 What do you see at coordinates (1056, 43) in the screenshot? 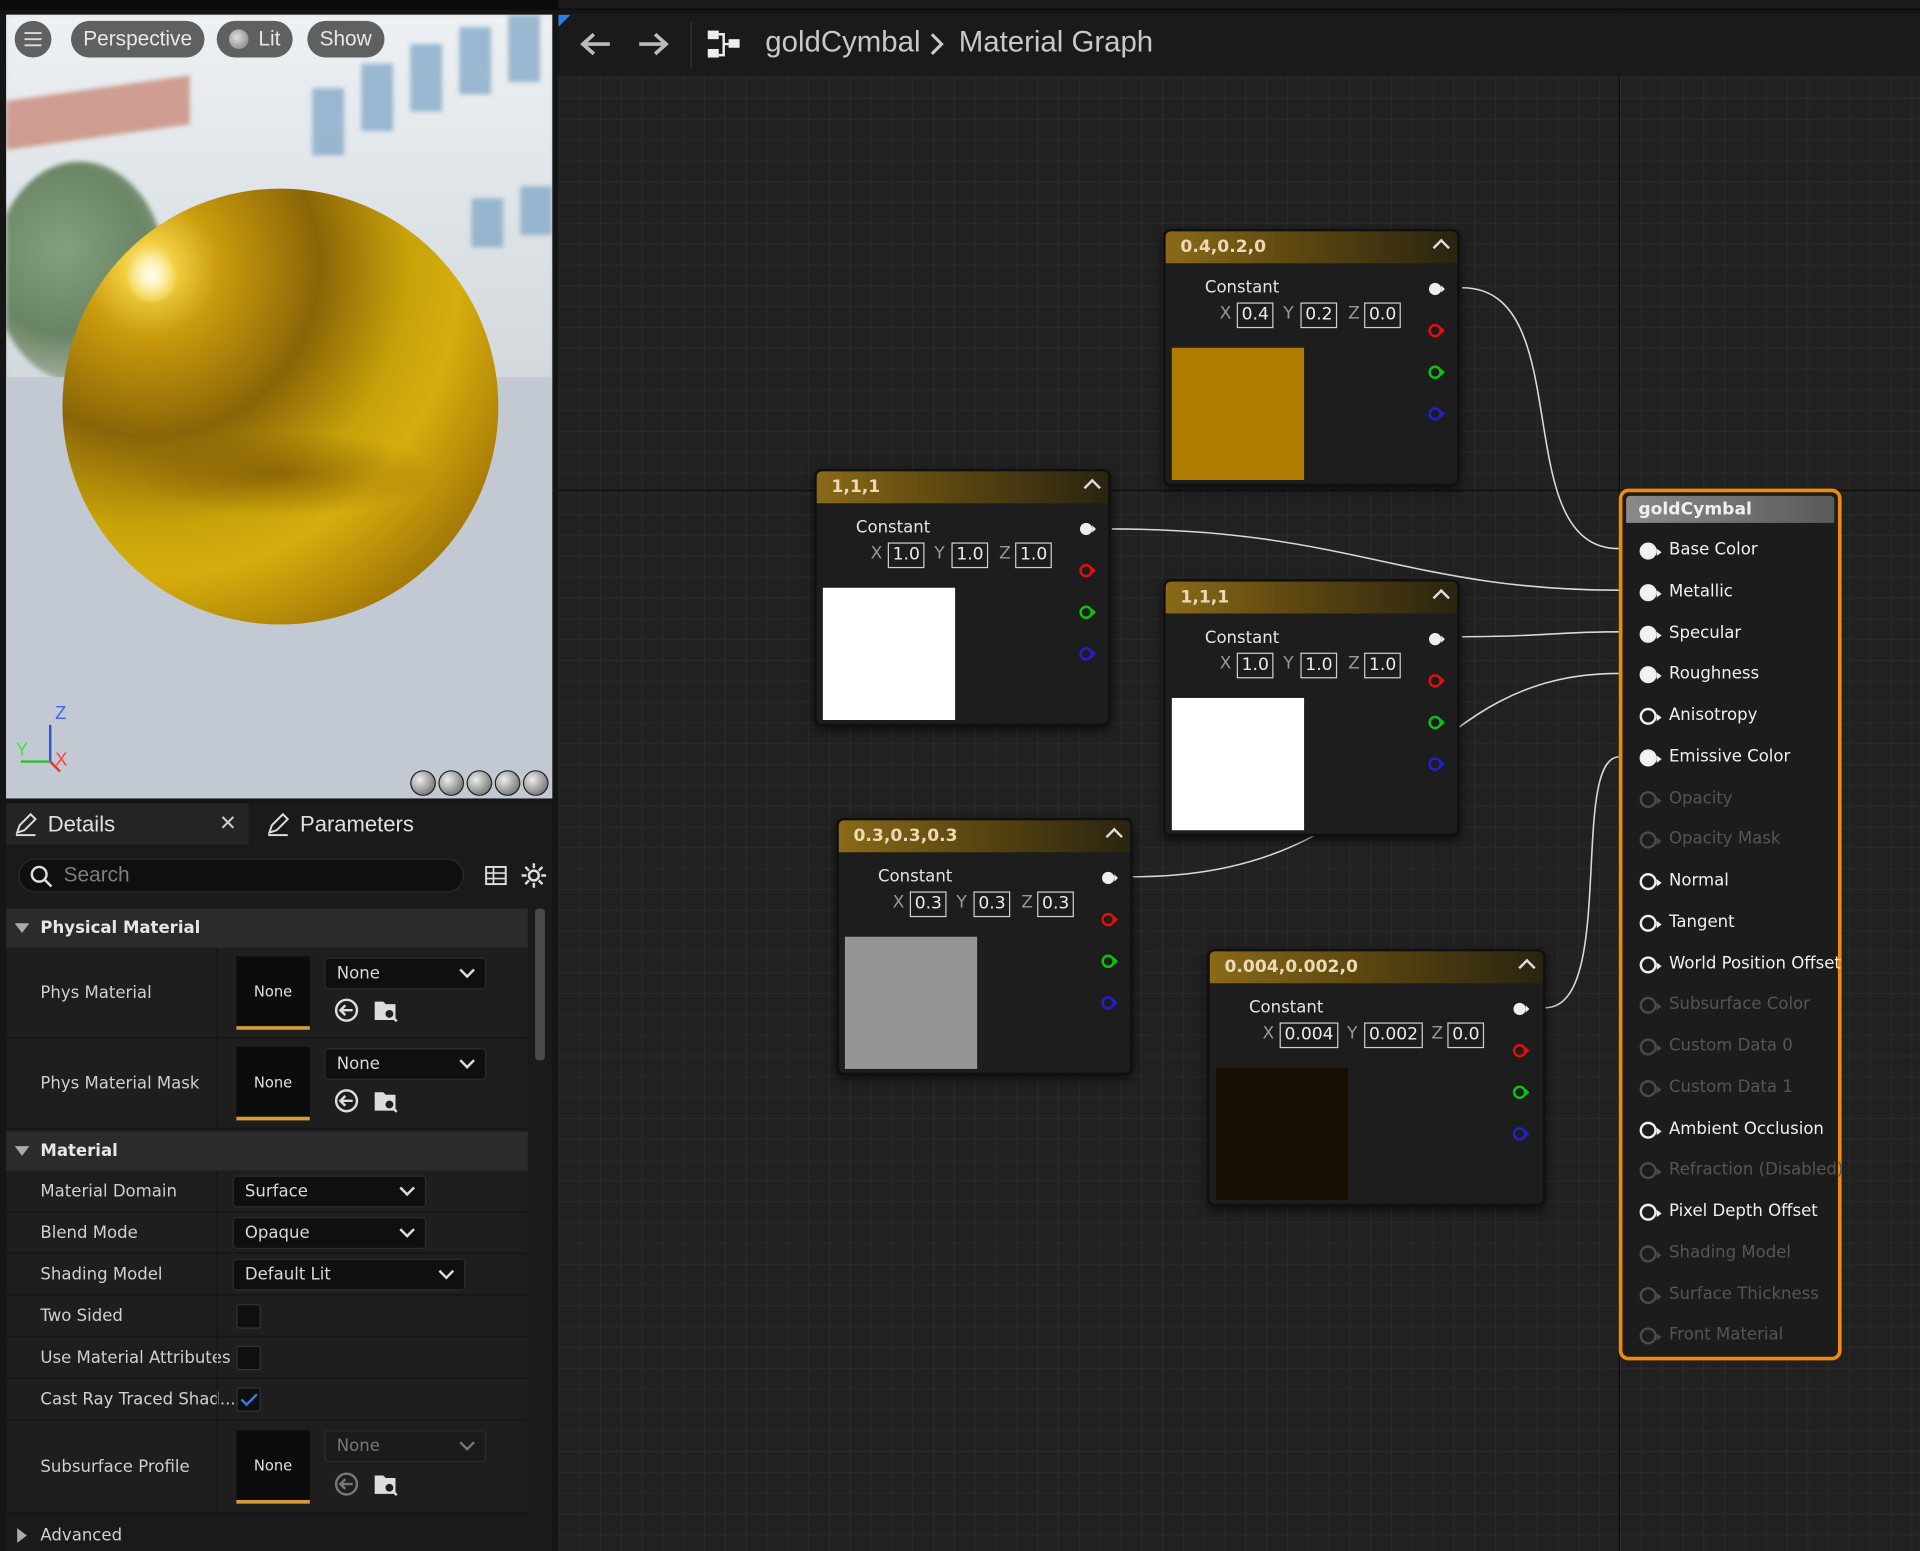
I see `breadcrumb-graph: Material Graph` at bounding box center [1056, 43].